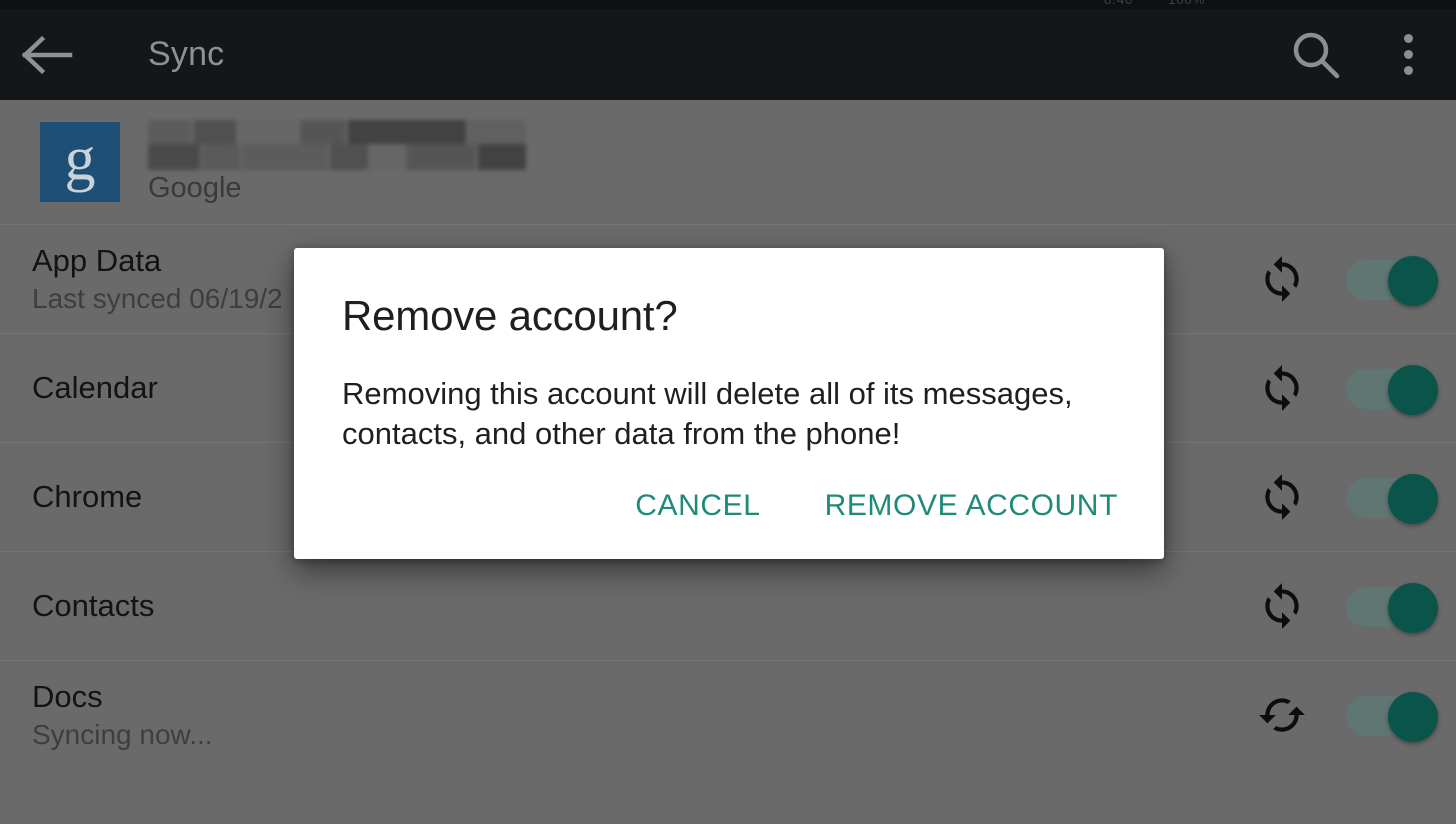  I want to click on dialog-actions: CANCEL REMOVE ACCOUNT, so click(729, 506).